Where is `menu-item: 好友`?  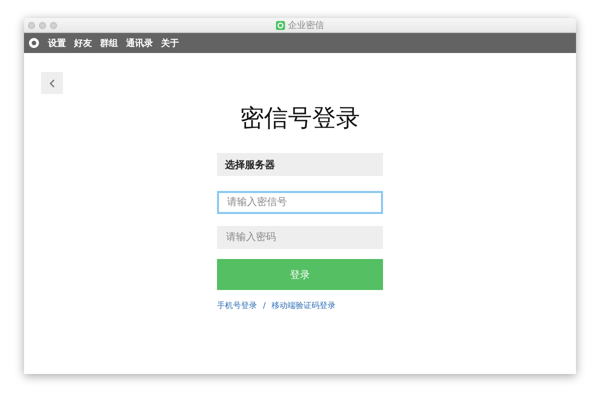
menu-item: 好友 is located at coordinates (83, 43).